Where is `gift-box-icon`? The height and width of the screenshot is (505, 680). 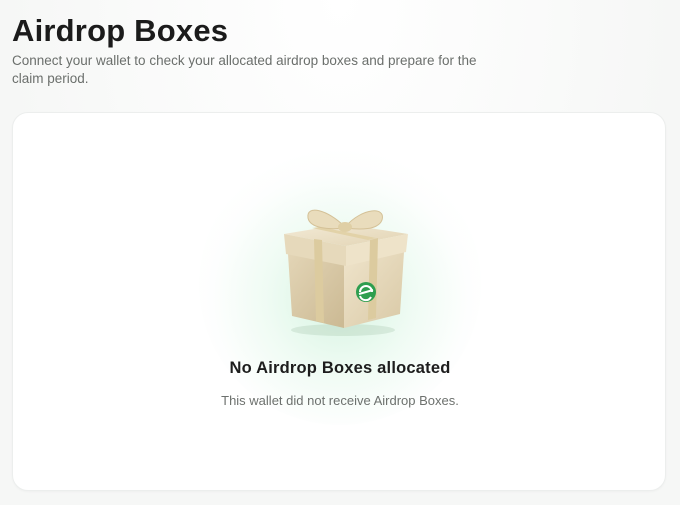
gift-box-icon is located at coordinates (346, 272).